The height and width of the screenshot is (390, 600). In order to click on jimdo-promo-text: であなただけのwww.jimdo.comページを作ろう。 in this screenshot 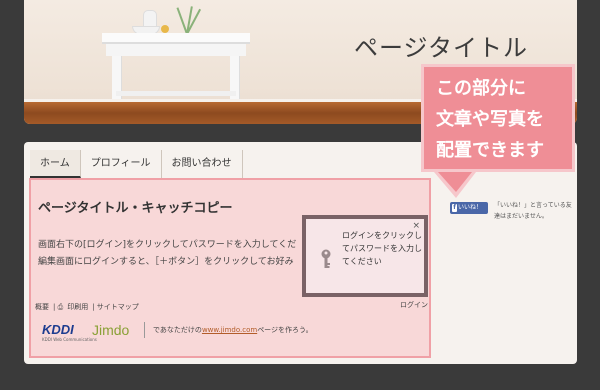, I will do `click(233, 330)`.